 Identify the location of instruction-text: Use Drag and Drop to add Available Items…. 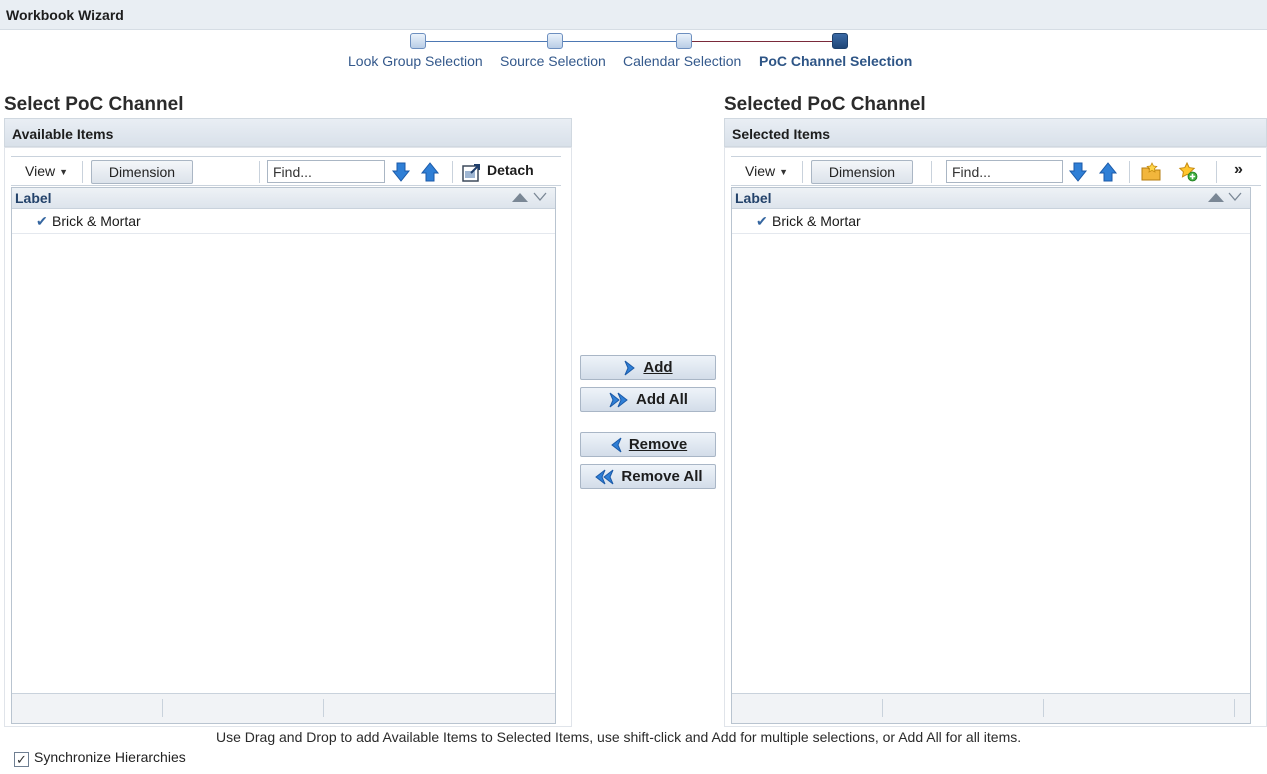
(619, 737).